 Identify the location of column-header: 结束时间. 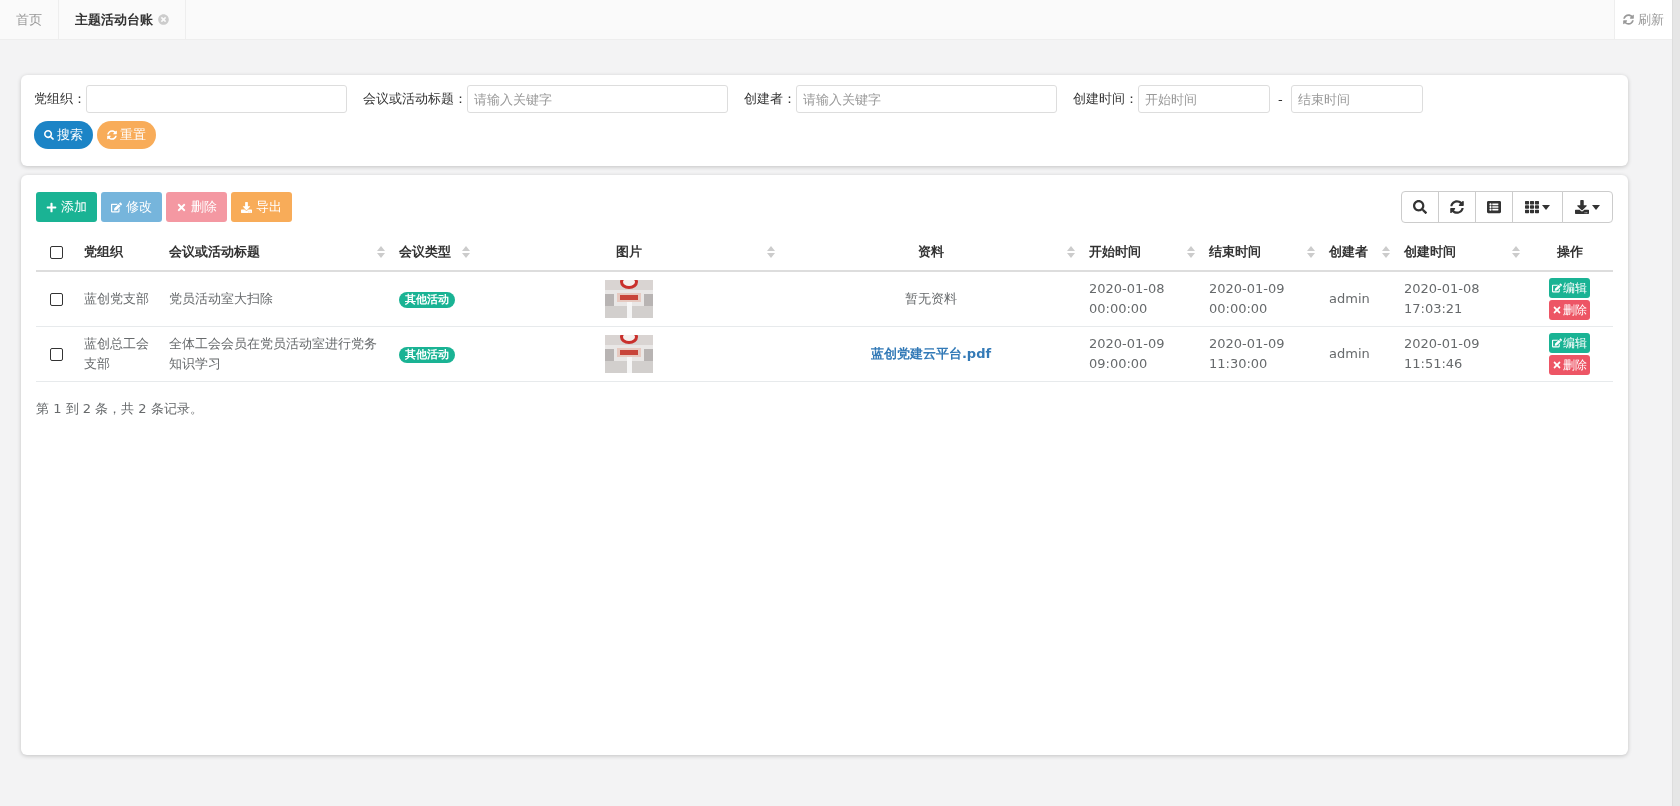
(1261, 252).